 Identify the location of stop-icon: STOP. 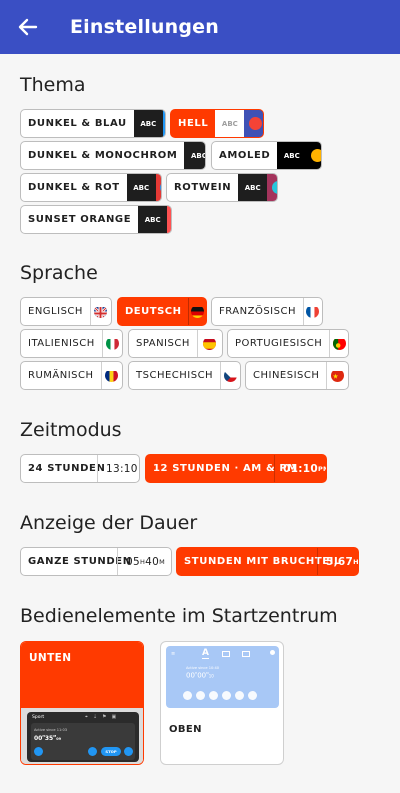
(111, 751).